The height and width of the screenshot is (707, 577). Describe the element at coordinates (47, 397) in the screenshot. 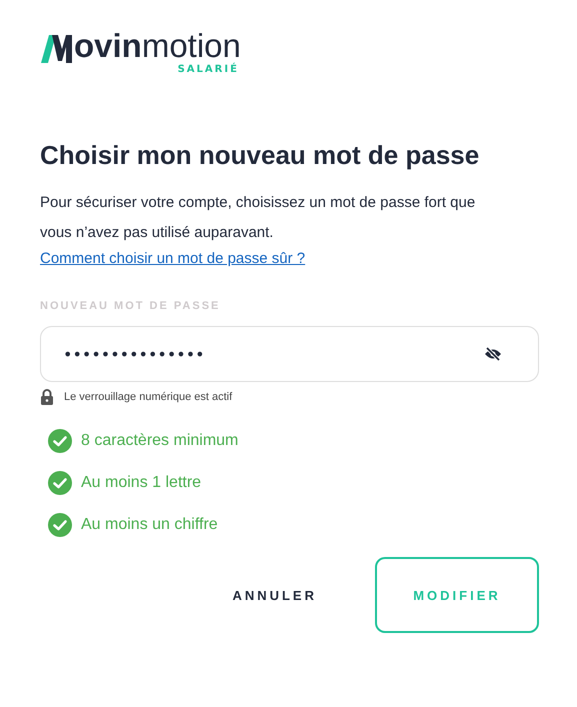

I see `lock-icon` at that location.